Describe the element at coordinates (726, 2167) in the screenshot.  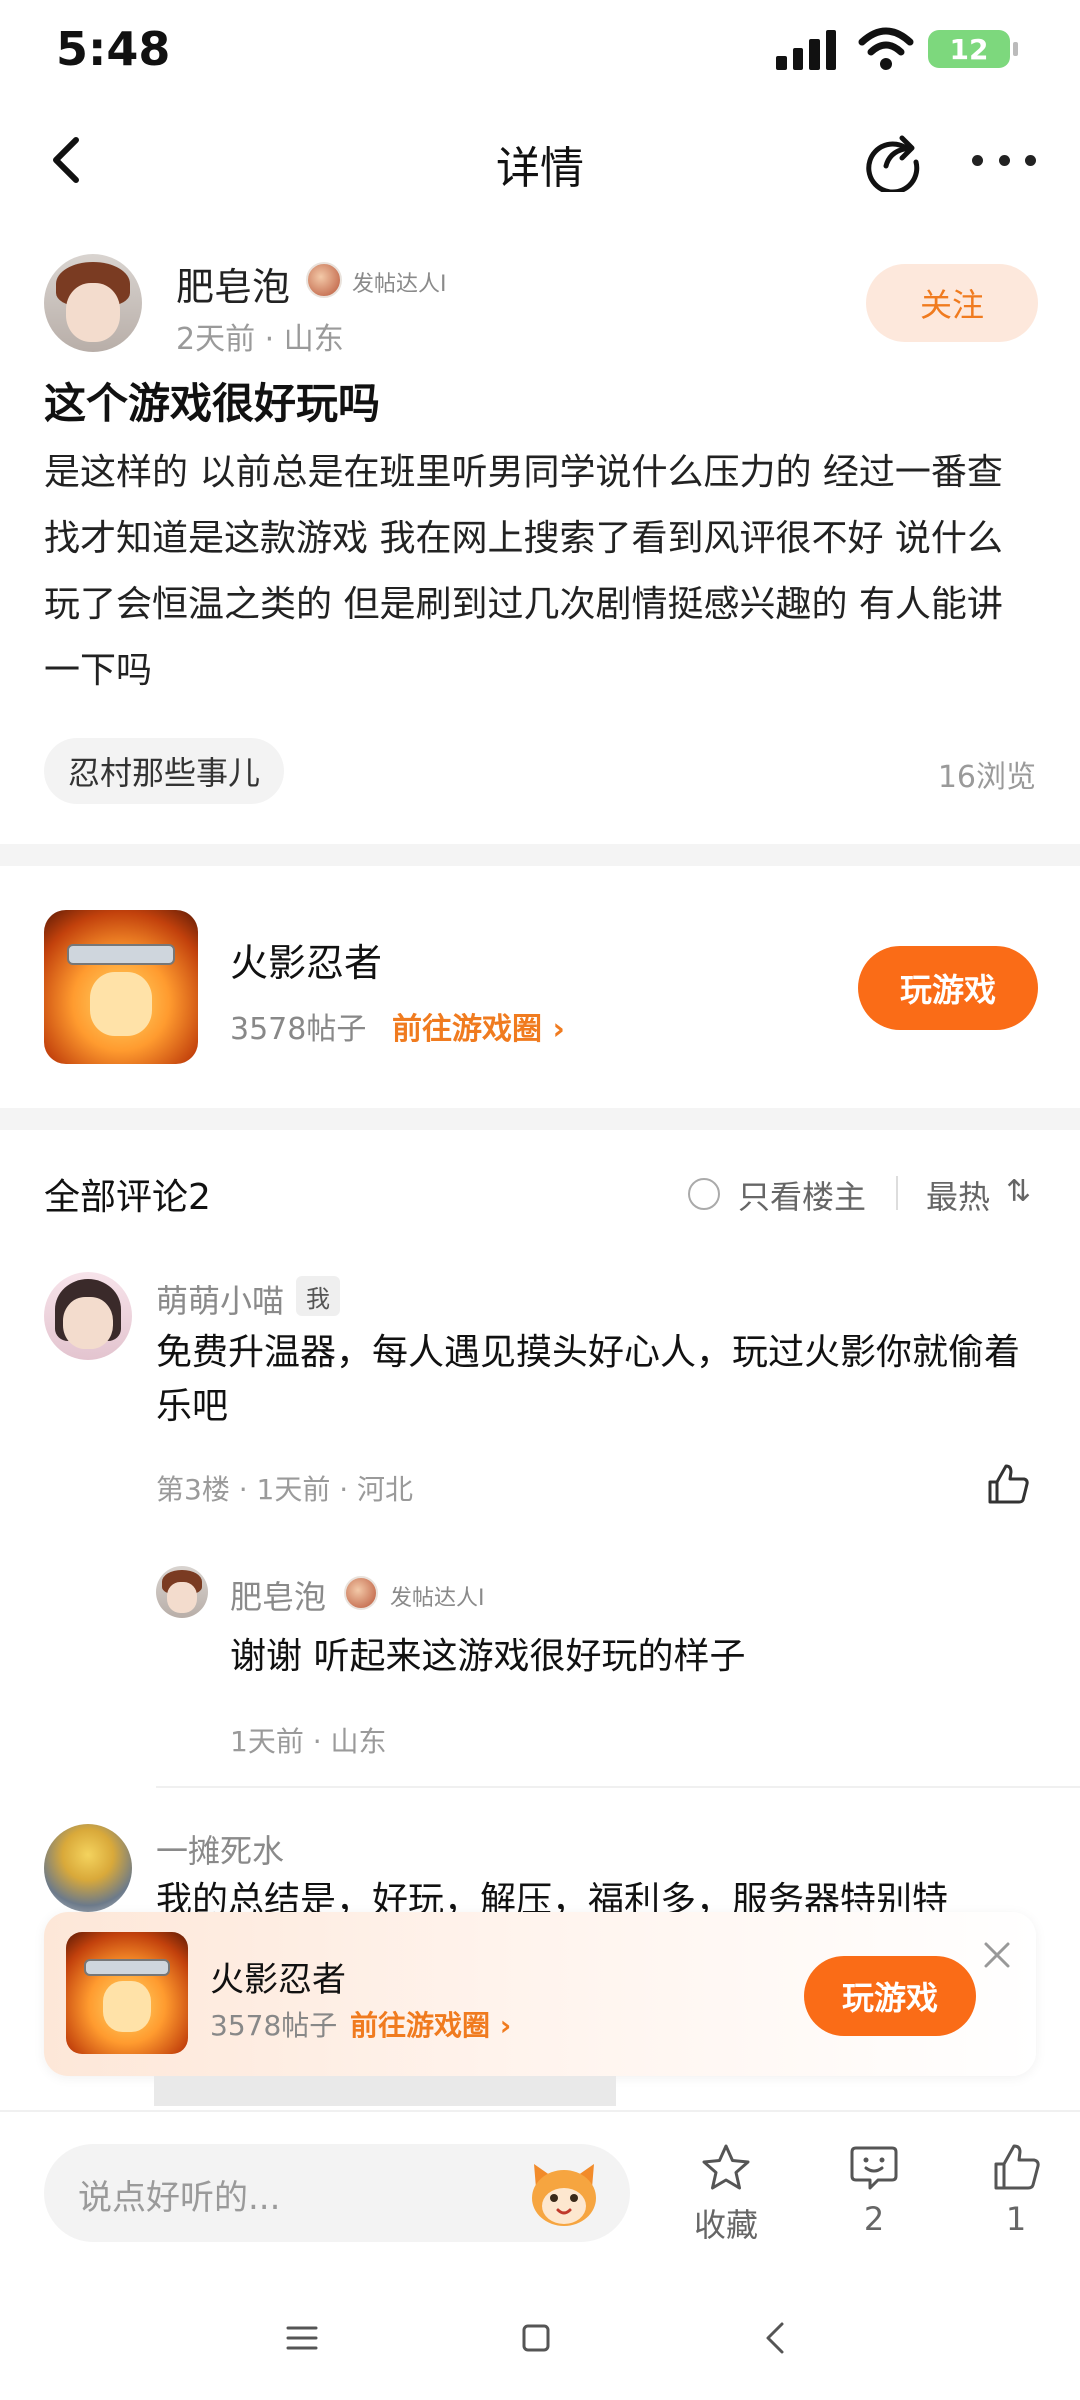
I see `star-icon` at that location.